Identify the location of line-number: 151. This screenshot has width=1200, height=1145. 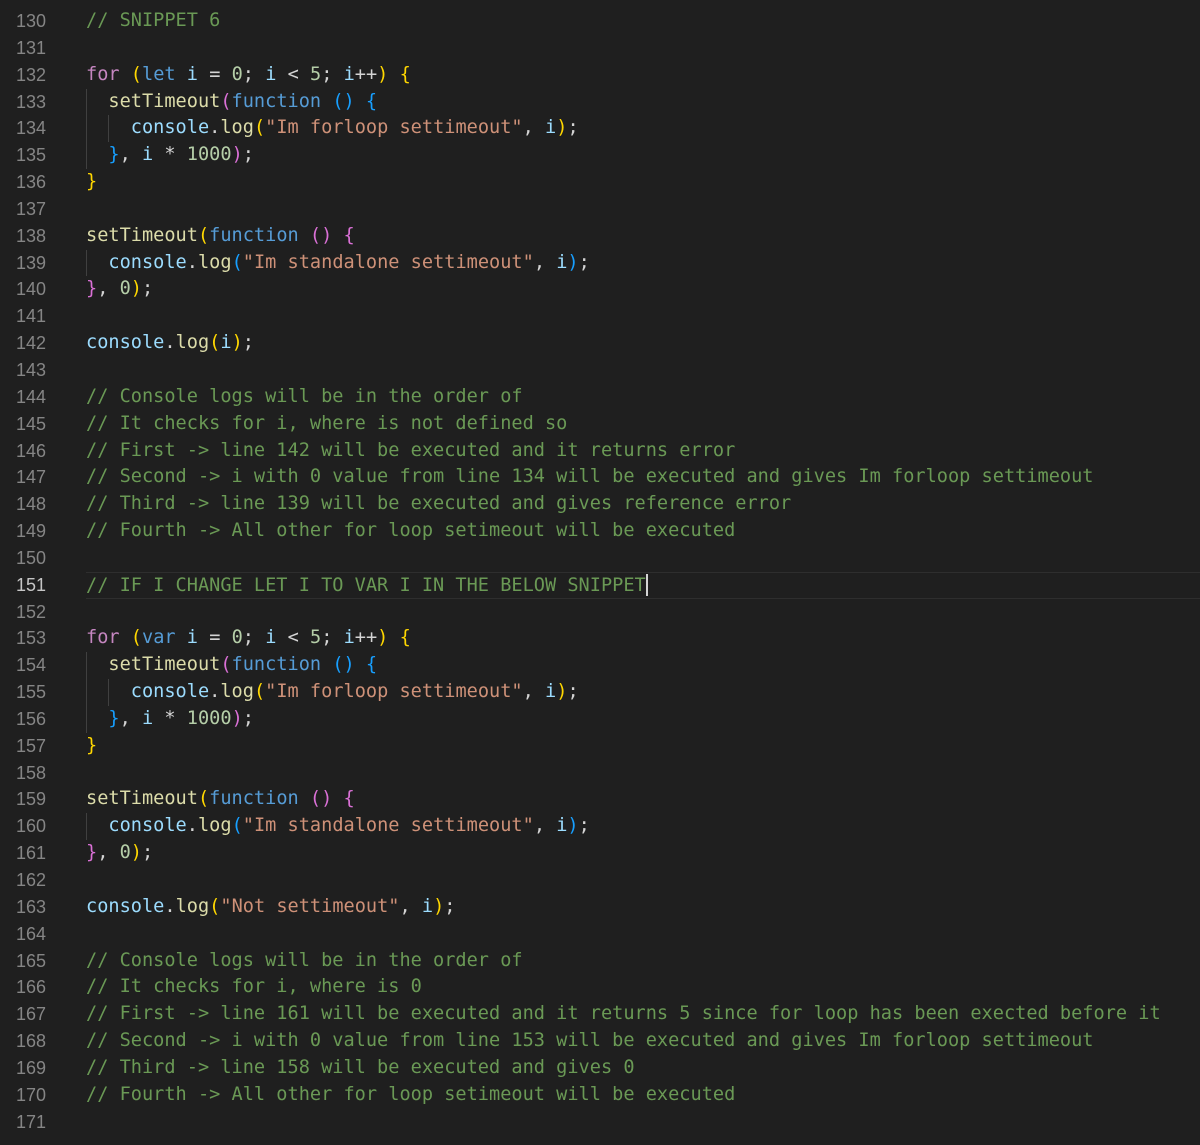
(30, 584).